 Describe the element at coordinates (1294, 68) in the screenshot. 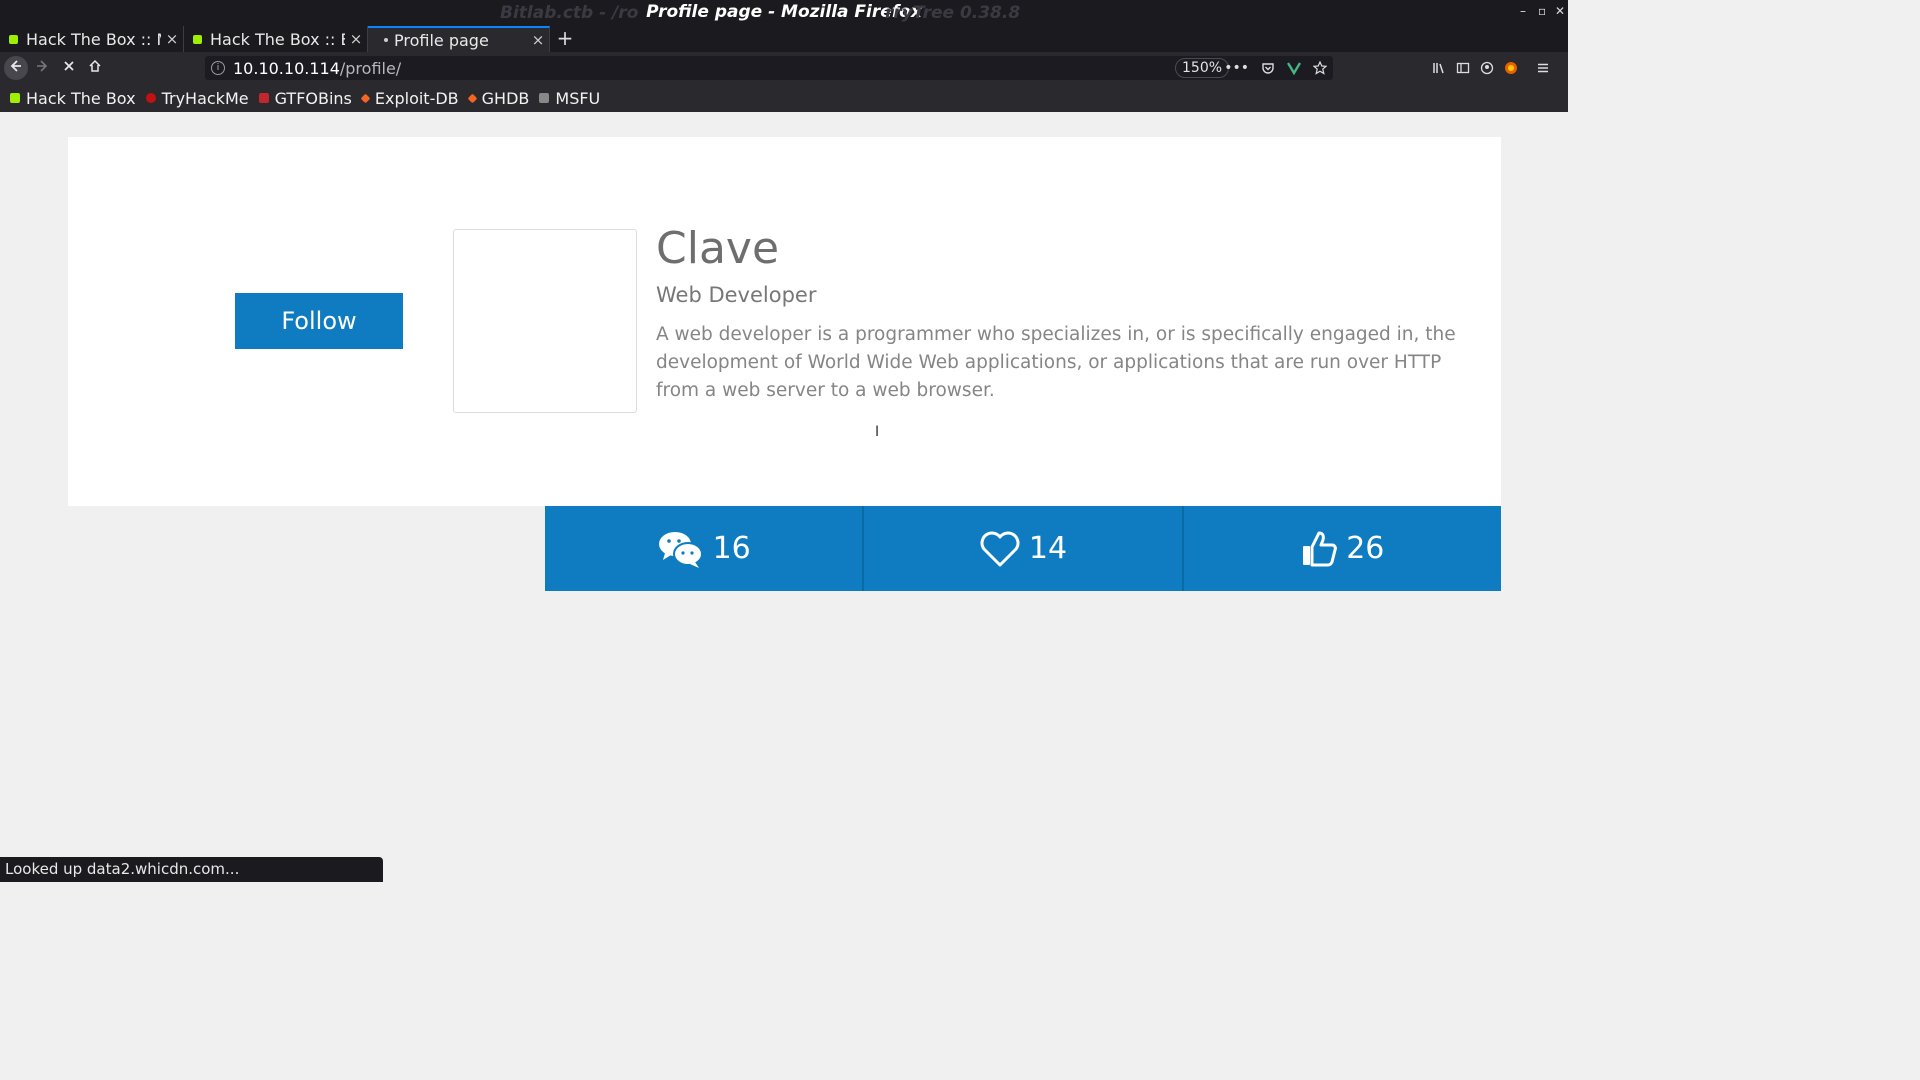

I see `vue-devtools-icon` at that location.